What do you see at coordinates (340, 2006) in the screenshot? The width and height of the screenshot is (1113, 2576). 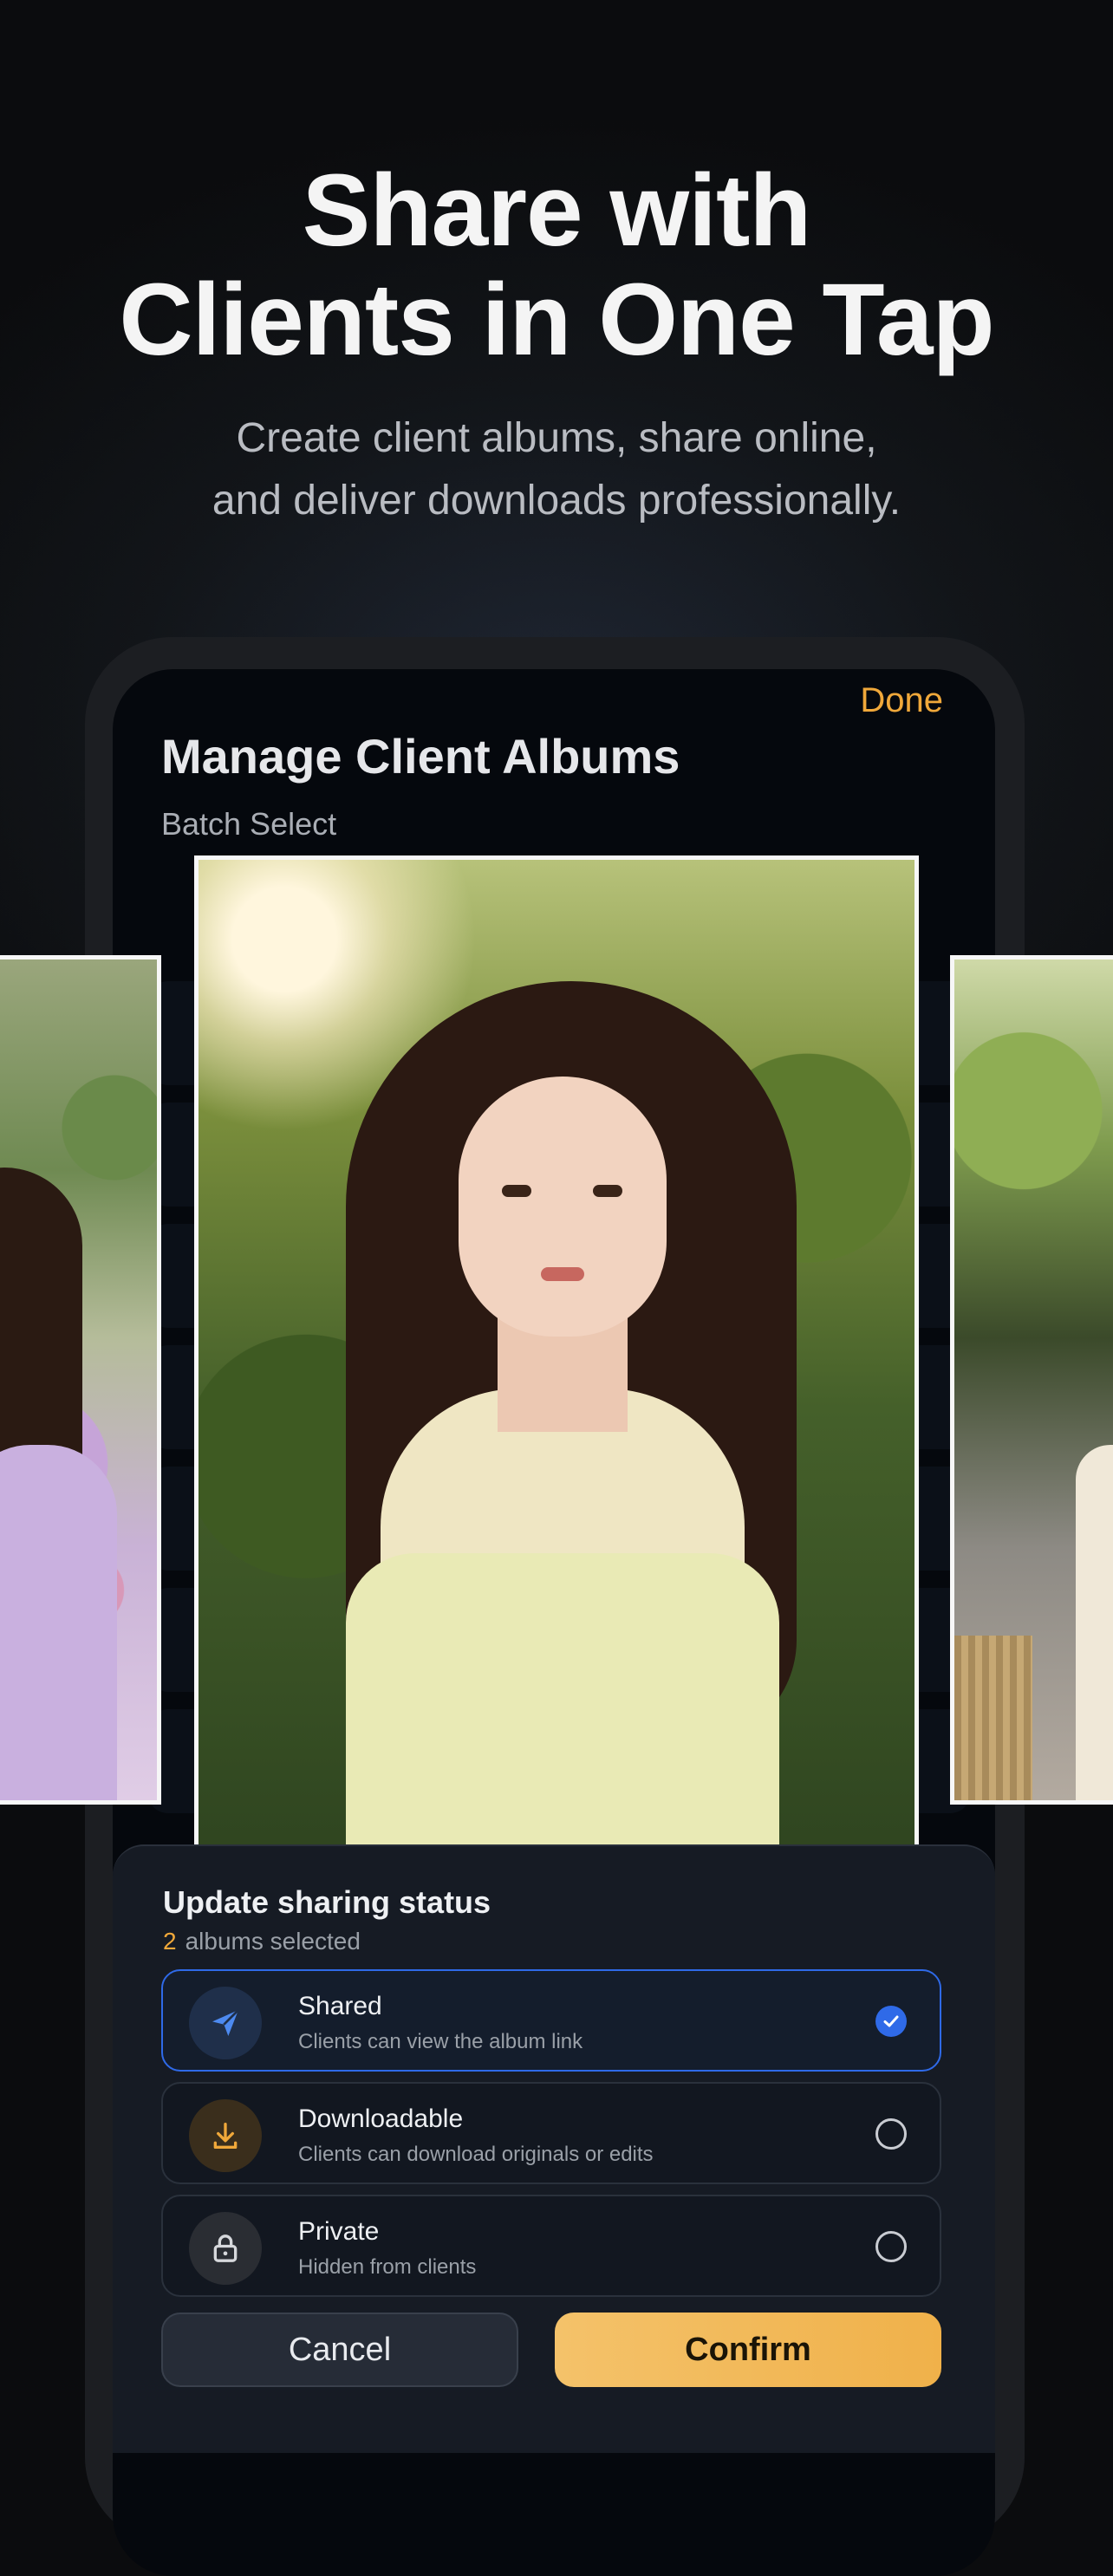 I see `option-label: Shared` at bounding box center [340, 2006].